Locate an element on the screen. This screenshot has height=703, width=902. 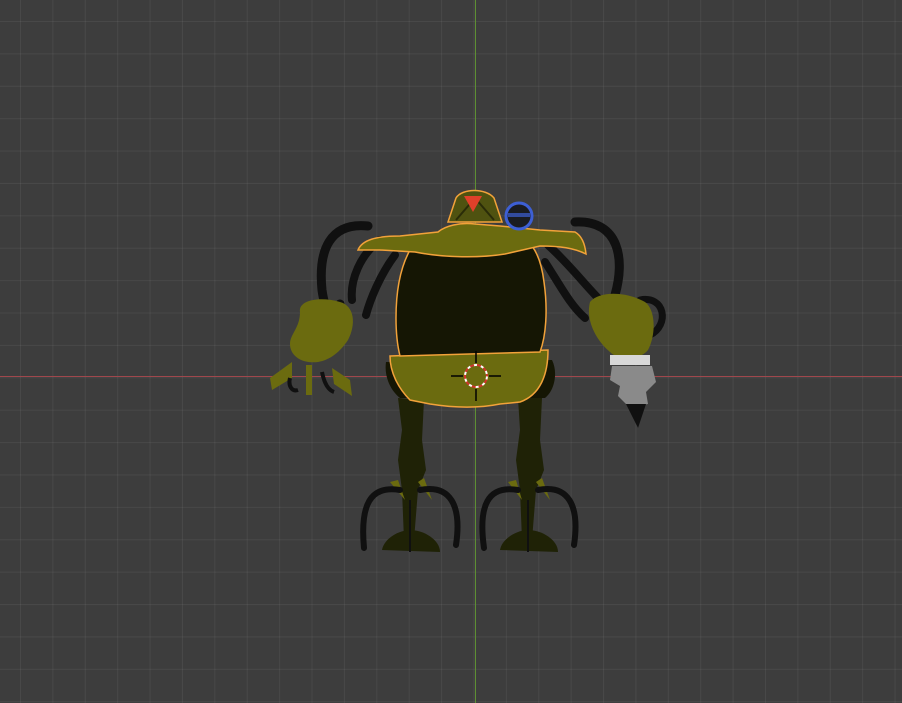
left-hand is located at coordinates (311, 347).